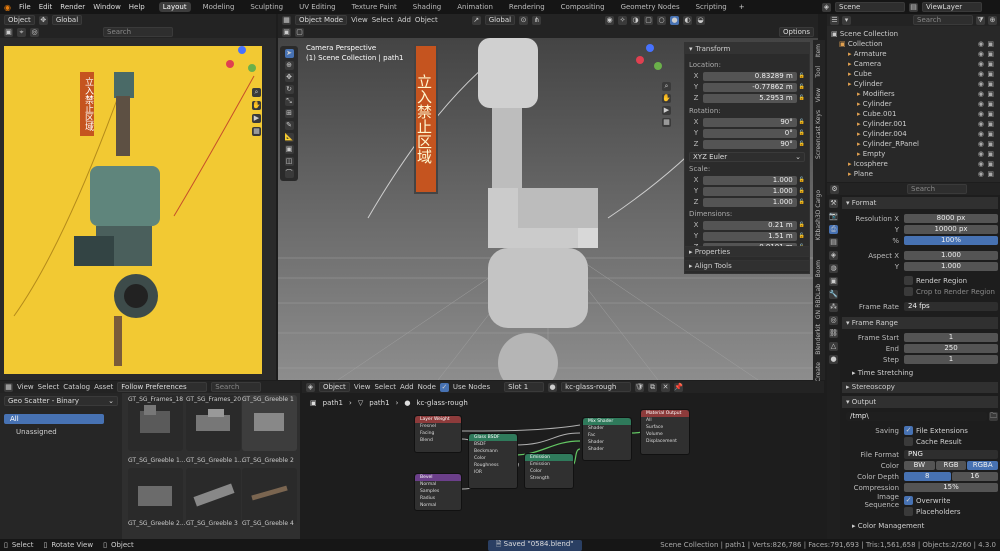 The image size is (1000, 551). What do you see at coordinates (76, 387) in the screenshot?
I see `asset-menu-catalog: Catalog` at bounding box center [76, 387].